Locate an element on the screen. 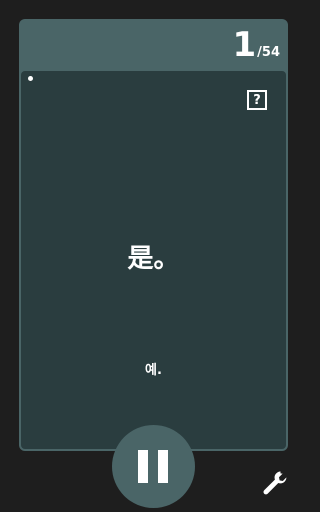 The height and width of the screenshot is (512, 320). pause-button is located at coordinates (153, 466).